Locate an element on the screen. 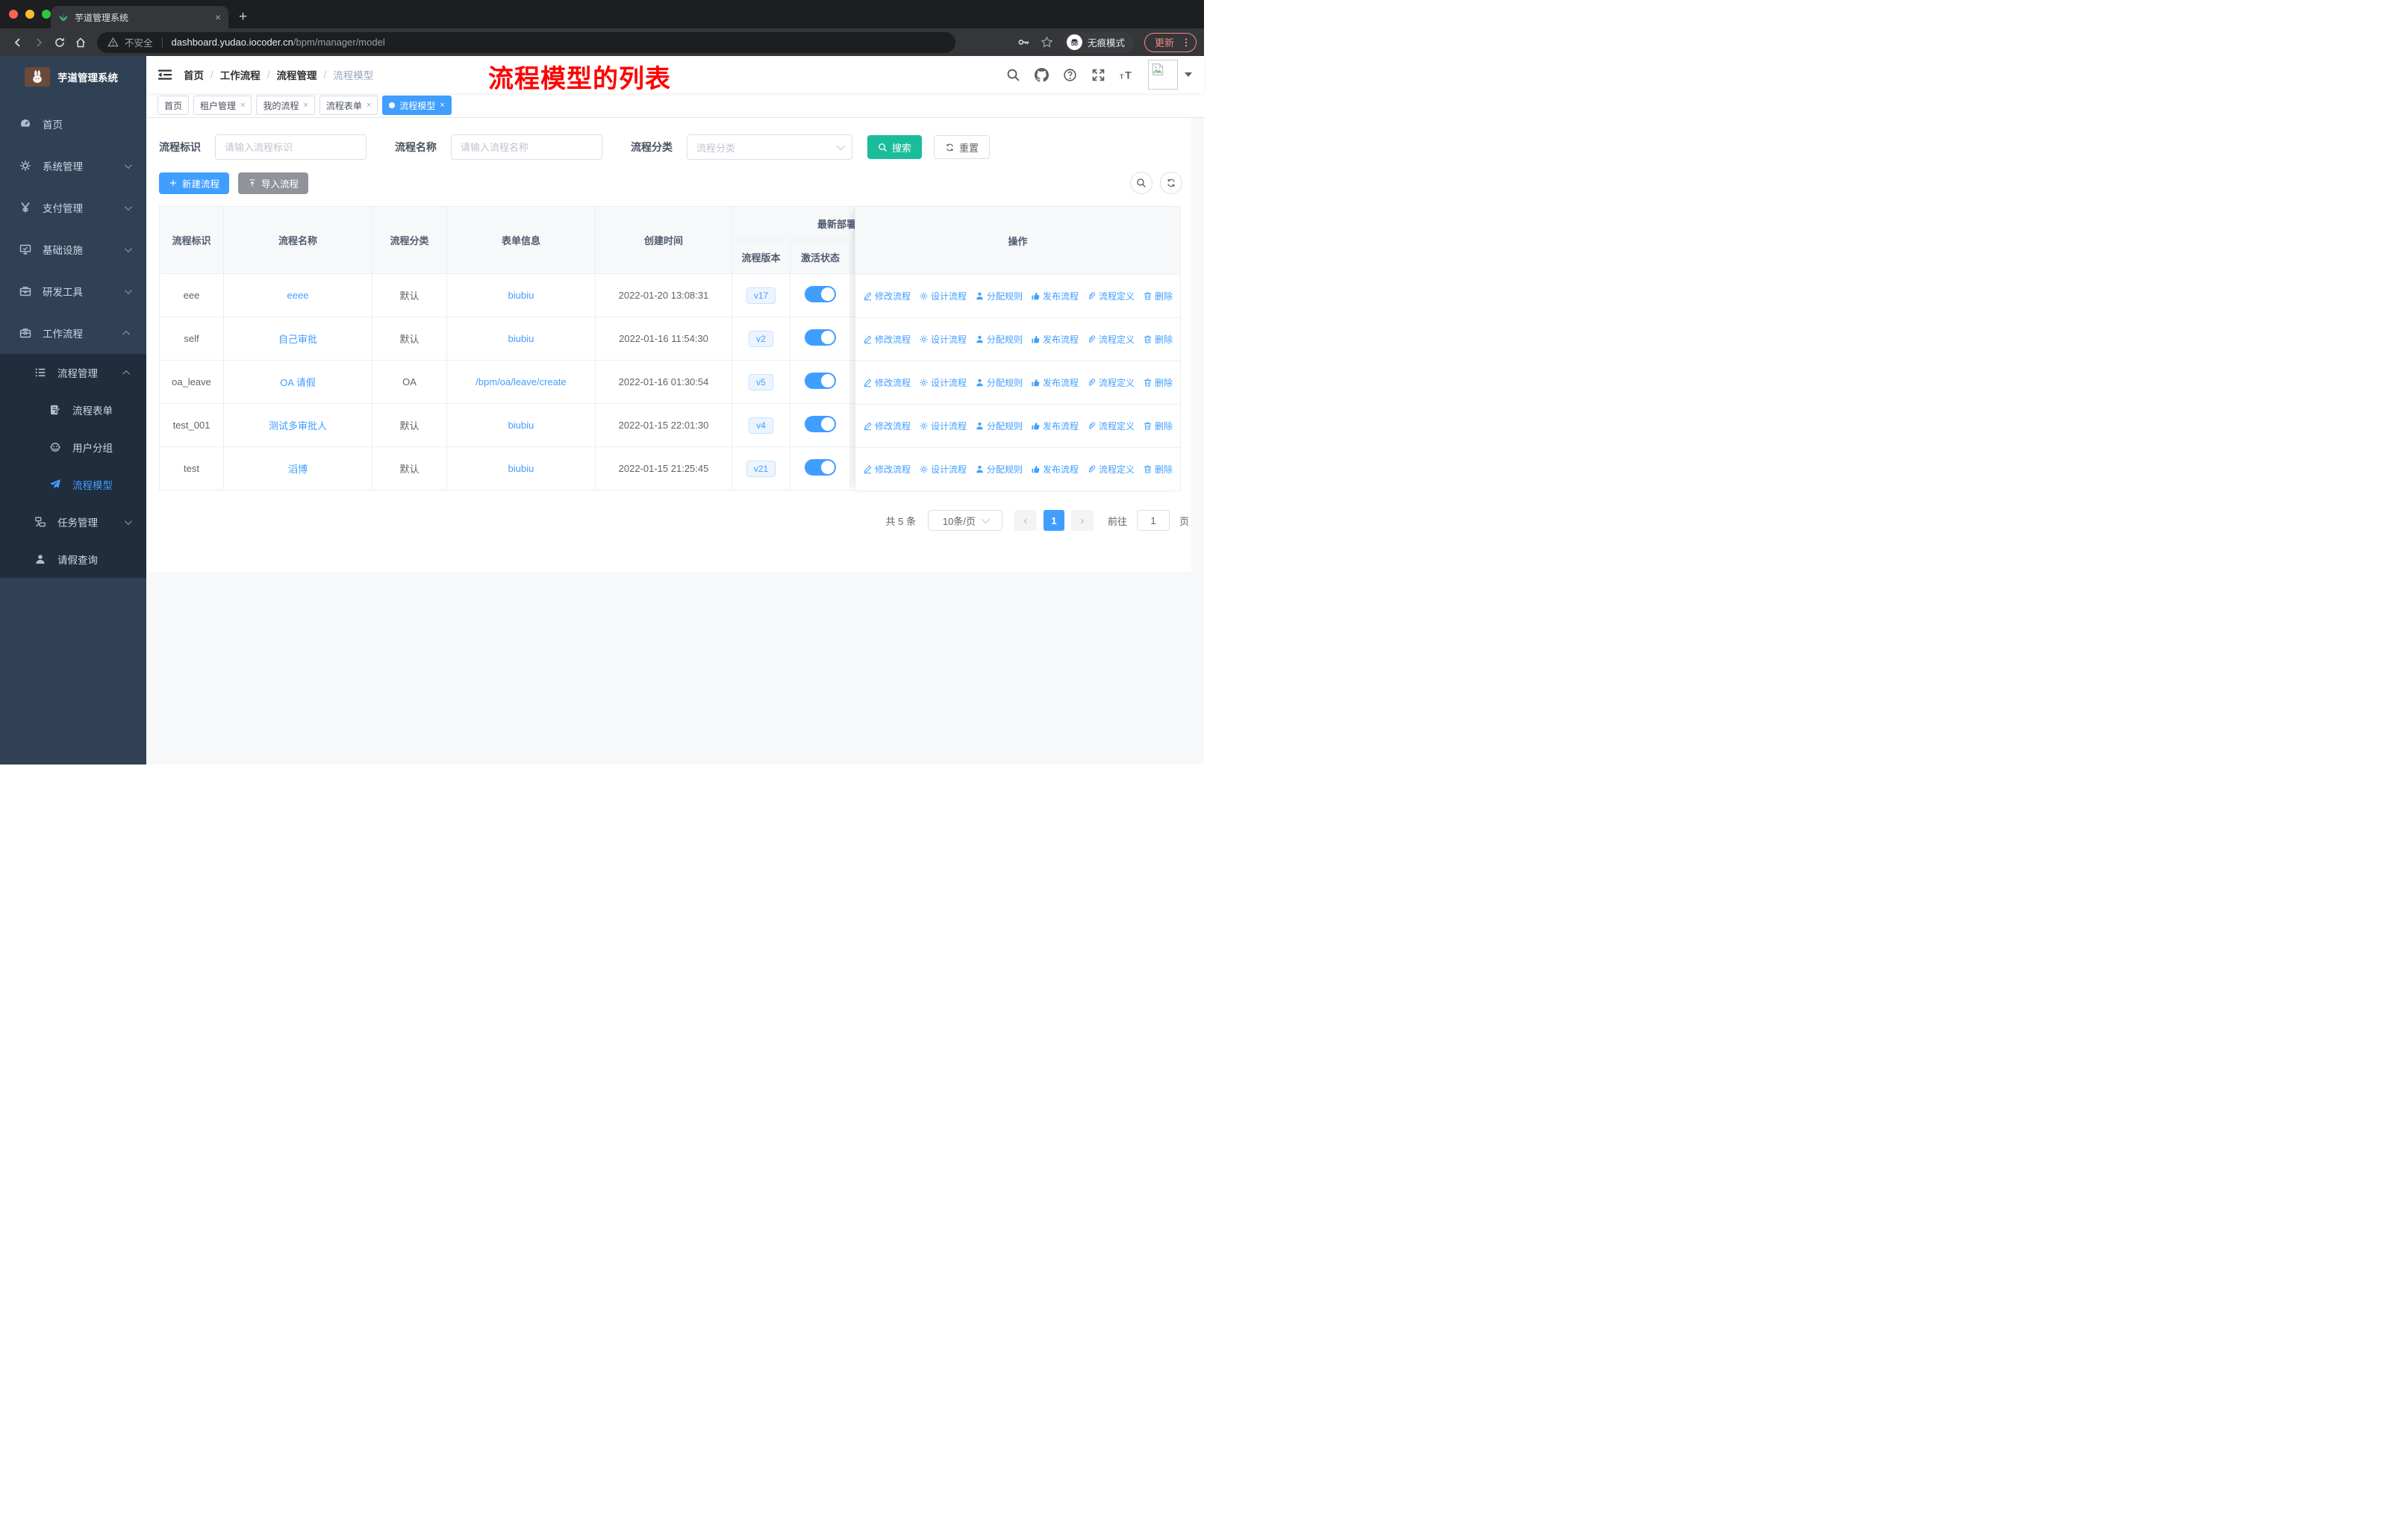 Image resolution: width=2408 pixels, height=1529 pixels. hamburger-icon is located at coordinates (165, 75).